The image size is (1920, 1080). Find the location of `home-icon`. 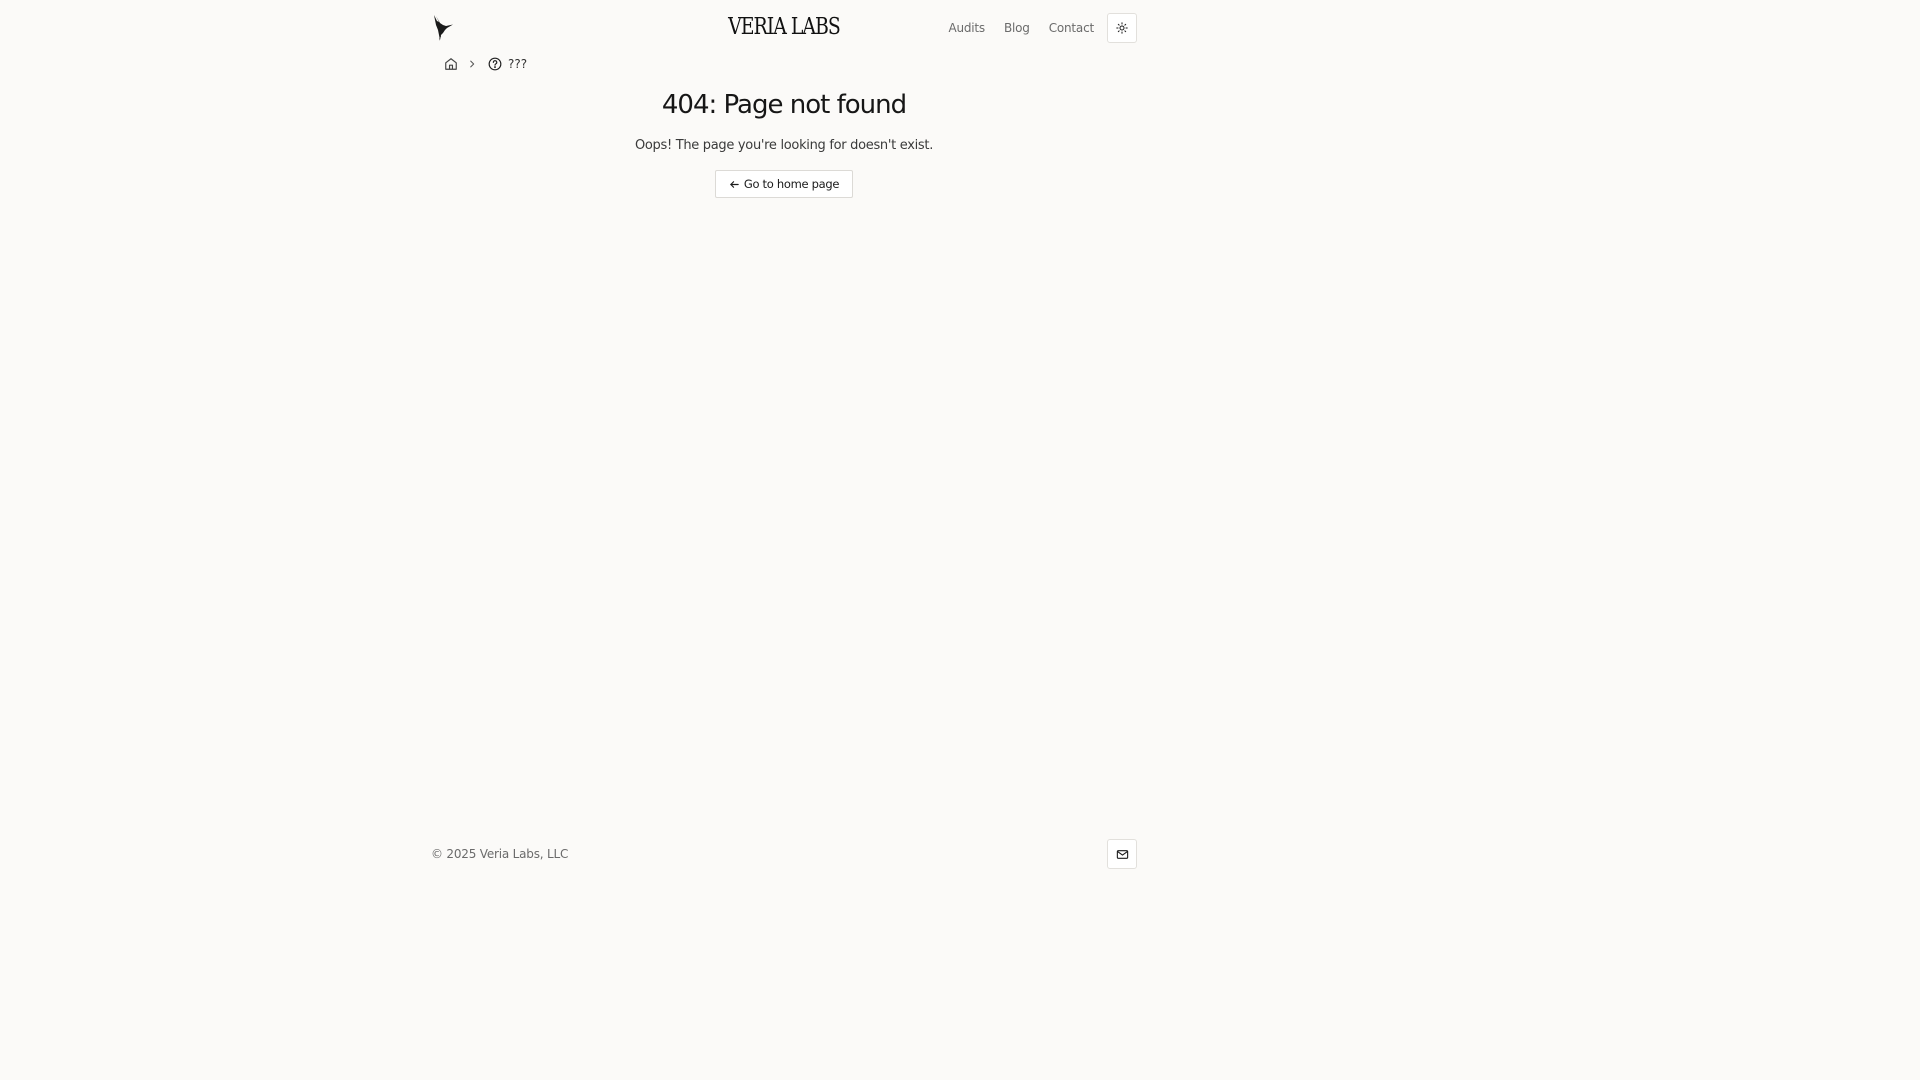

home-icon is located at coordinates (451, 64).